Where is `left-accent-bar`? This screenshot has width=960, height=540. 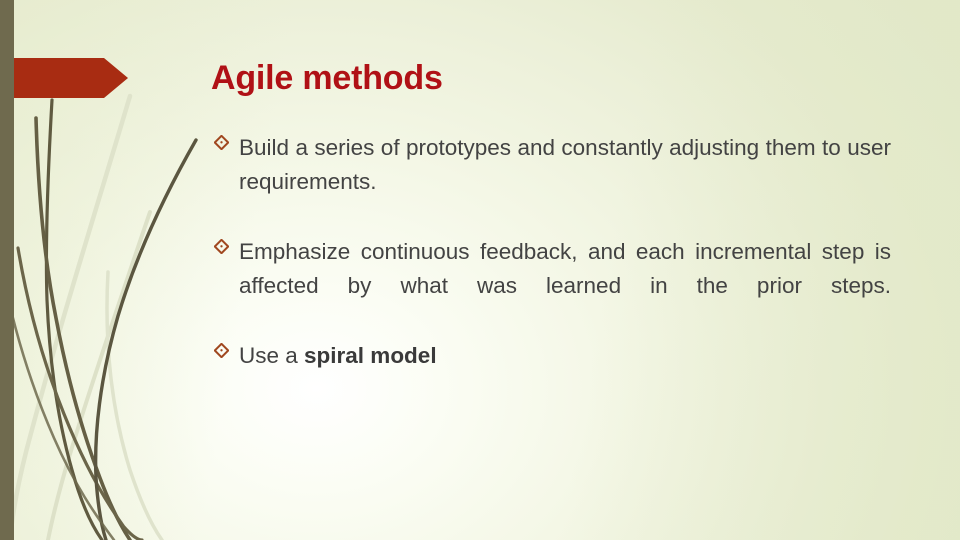 left-accent-bar is located at coordinates (7, 270).